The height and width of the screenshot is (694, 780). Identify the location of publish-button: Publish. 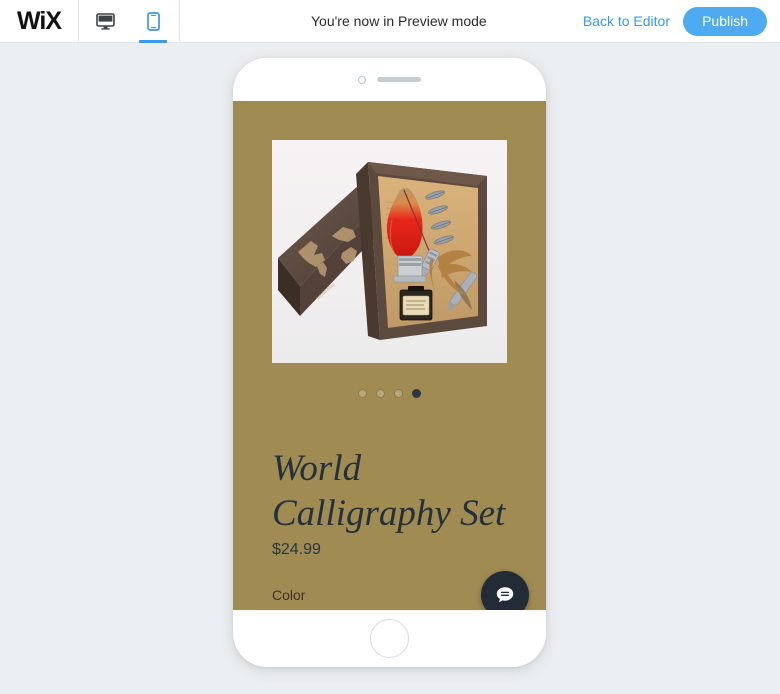
(725, 21).